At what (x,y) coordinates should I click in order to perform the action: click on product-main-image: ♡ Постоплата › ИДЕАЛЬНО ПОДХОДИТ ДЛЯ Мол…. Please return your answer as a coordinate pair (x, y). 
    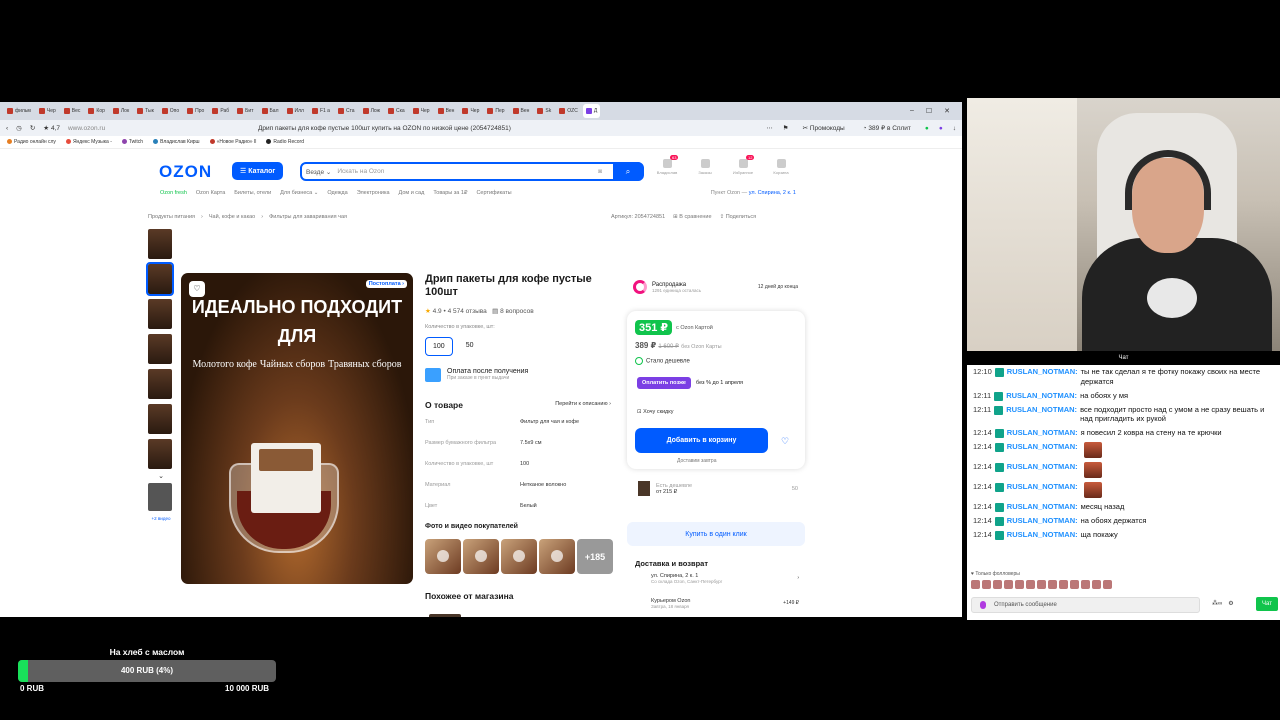
    Looking at the image, I should click on (297, 428).